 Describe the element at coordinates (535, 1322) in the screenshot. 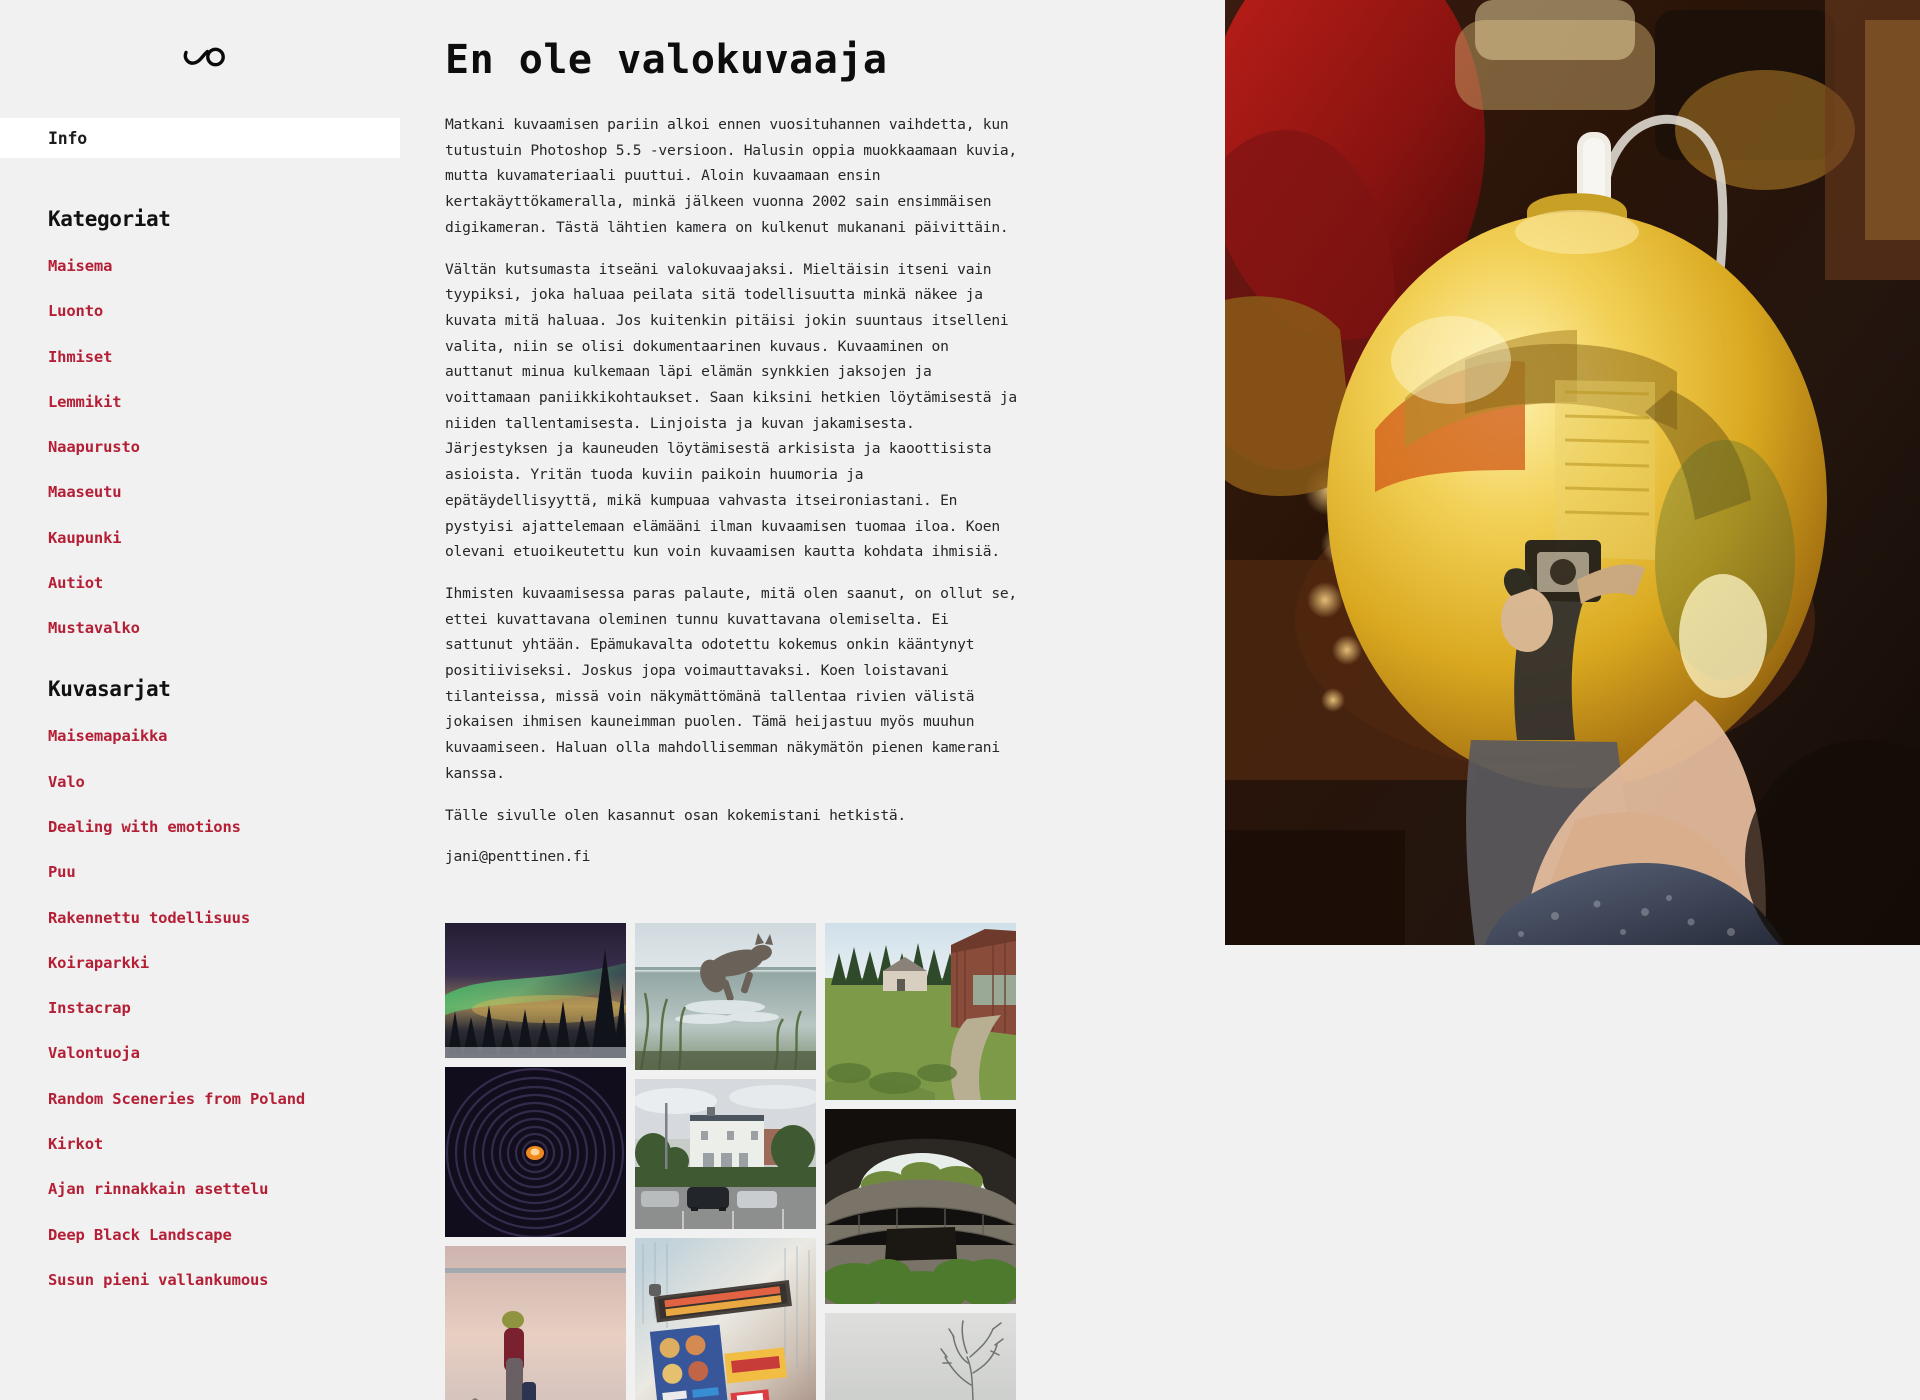

I see `thumb-person-shore` at that location.